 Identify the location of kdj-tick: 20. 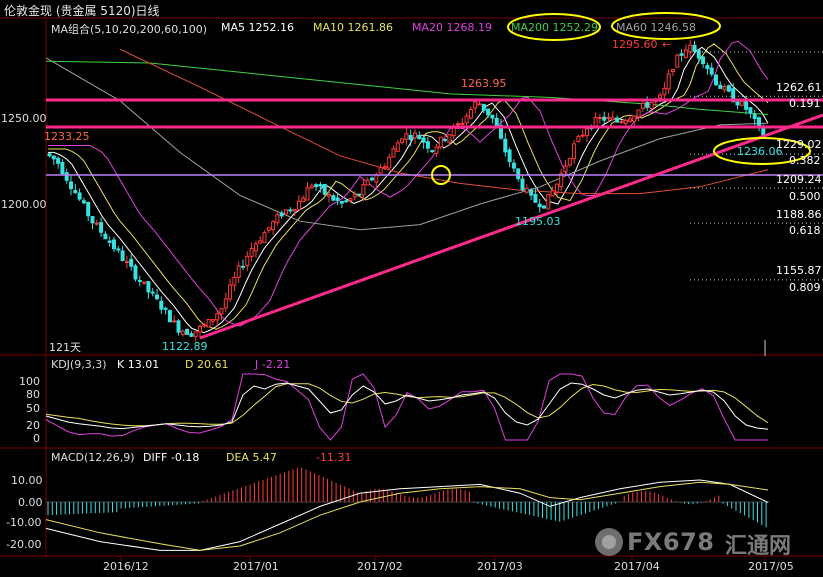
(33, 425).